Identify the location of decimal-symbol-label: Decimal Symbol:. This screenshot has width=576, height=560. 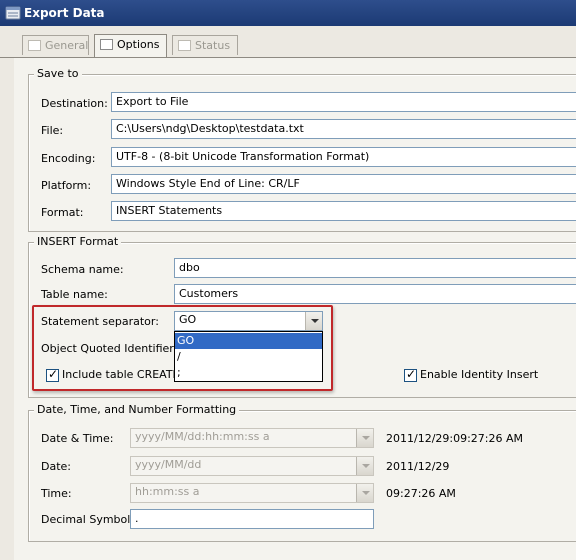
(88, 519).